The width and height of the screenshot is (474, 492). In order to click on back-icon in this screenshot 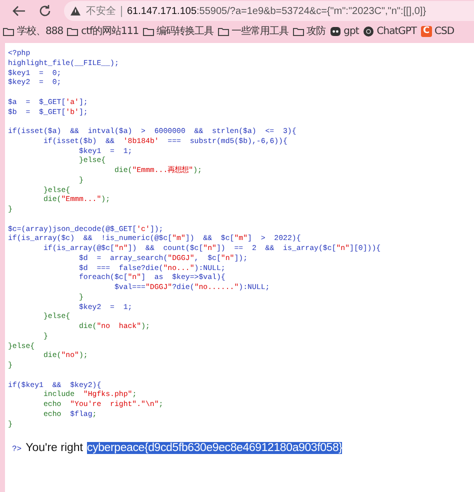, I will do `click(19, 11)`.